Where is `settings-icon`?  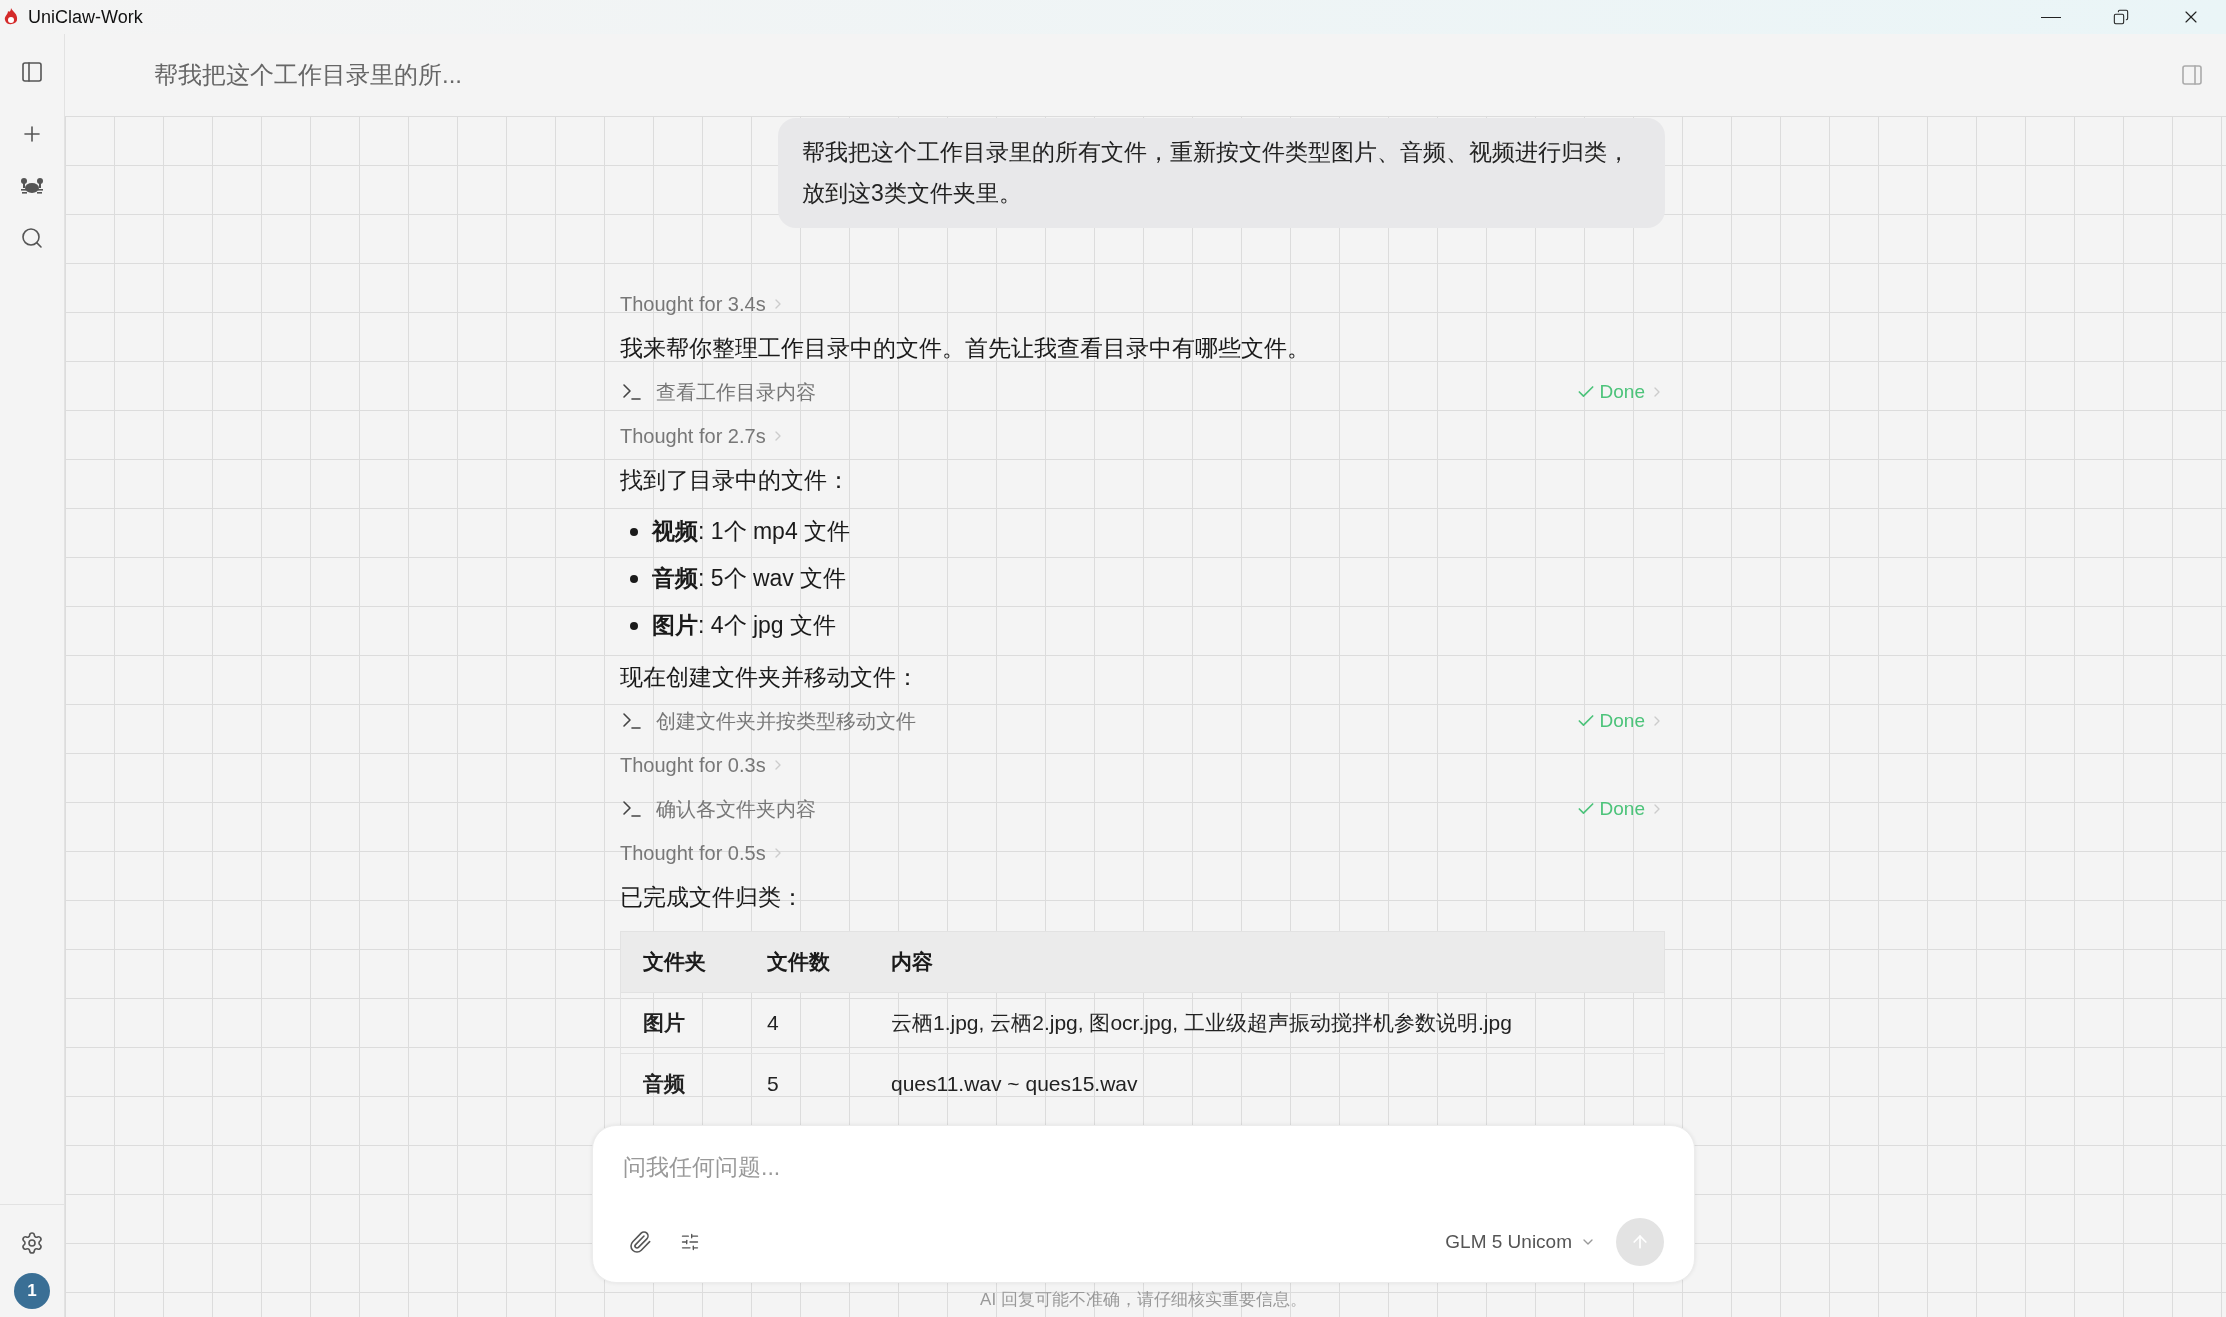 settings-icon is located at coordinates (32, 1243).